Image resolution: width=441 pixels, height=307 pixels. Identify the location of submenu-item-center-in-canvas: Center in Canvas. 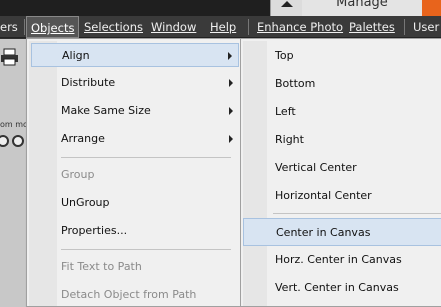
(342, 232).